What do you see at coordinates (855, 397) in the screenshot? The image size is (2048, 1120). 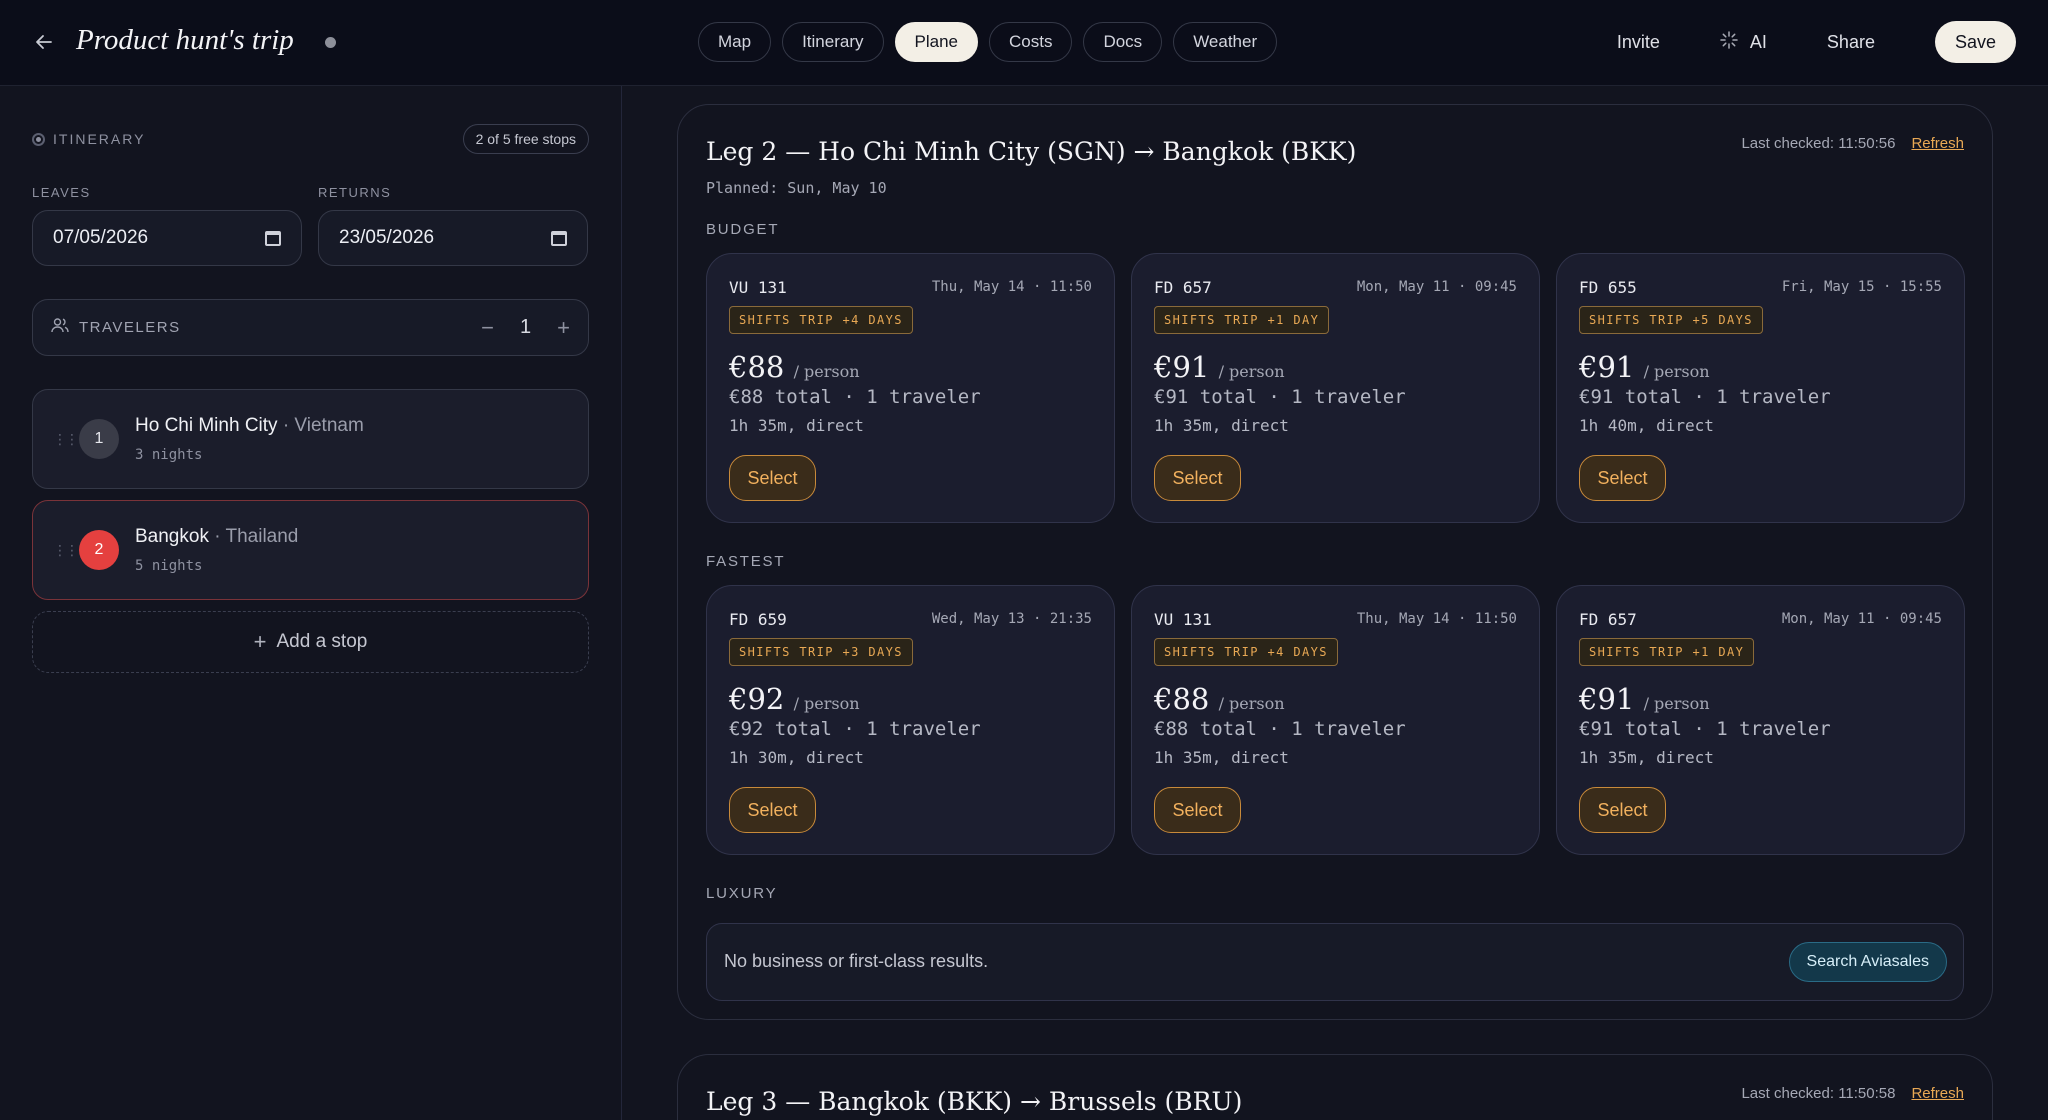 I see `price-total: €88 total · 1 traveler` at bounding box center [855, 397].